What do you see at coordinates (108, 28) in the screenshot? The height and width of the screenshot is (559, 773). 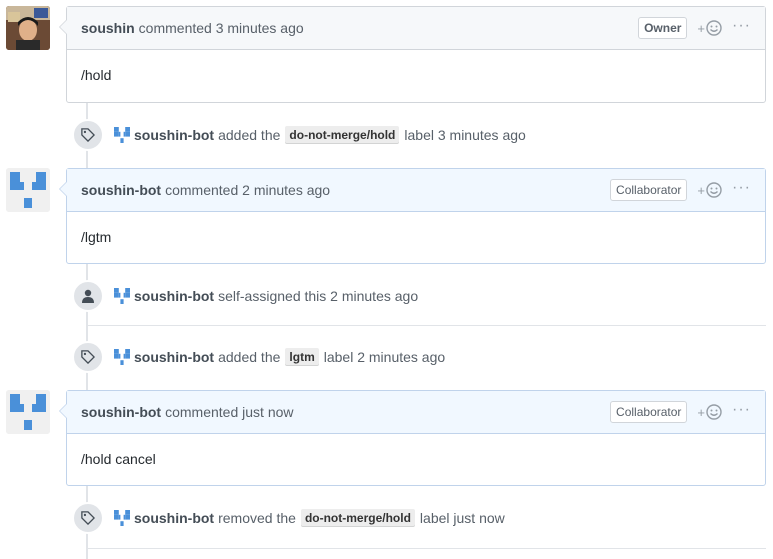 I see `comment-author: soushin` at bounding box center [108, 28].